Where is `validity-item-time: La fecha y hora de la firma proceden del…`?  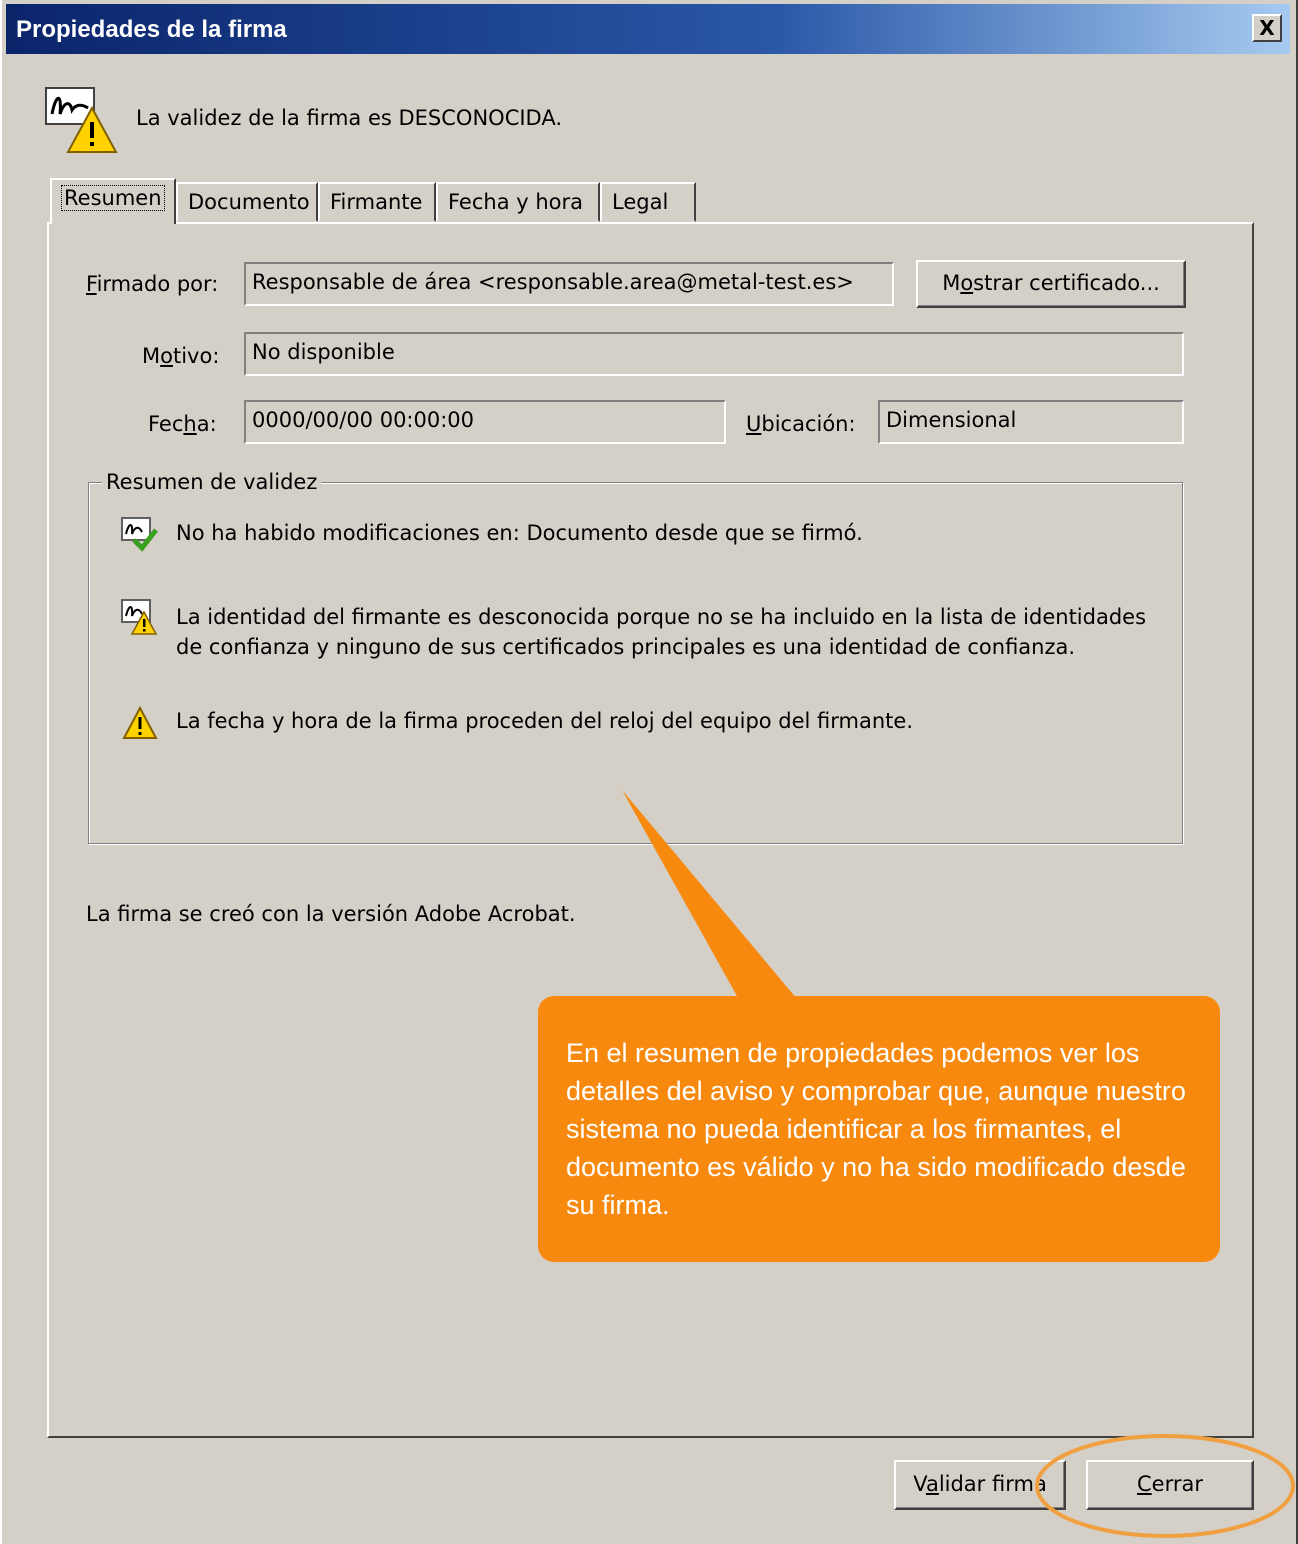 validity-item-time: La fecha y hora de la firma proceden del… is located at coordinates (545, 721).